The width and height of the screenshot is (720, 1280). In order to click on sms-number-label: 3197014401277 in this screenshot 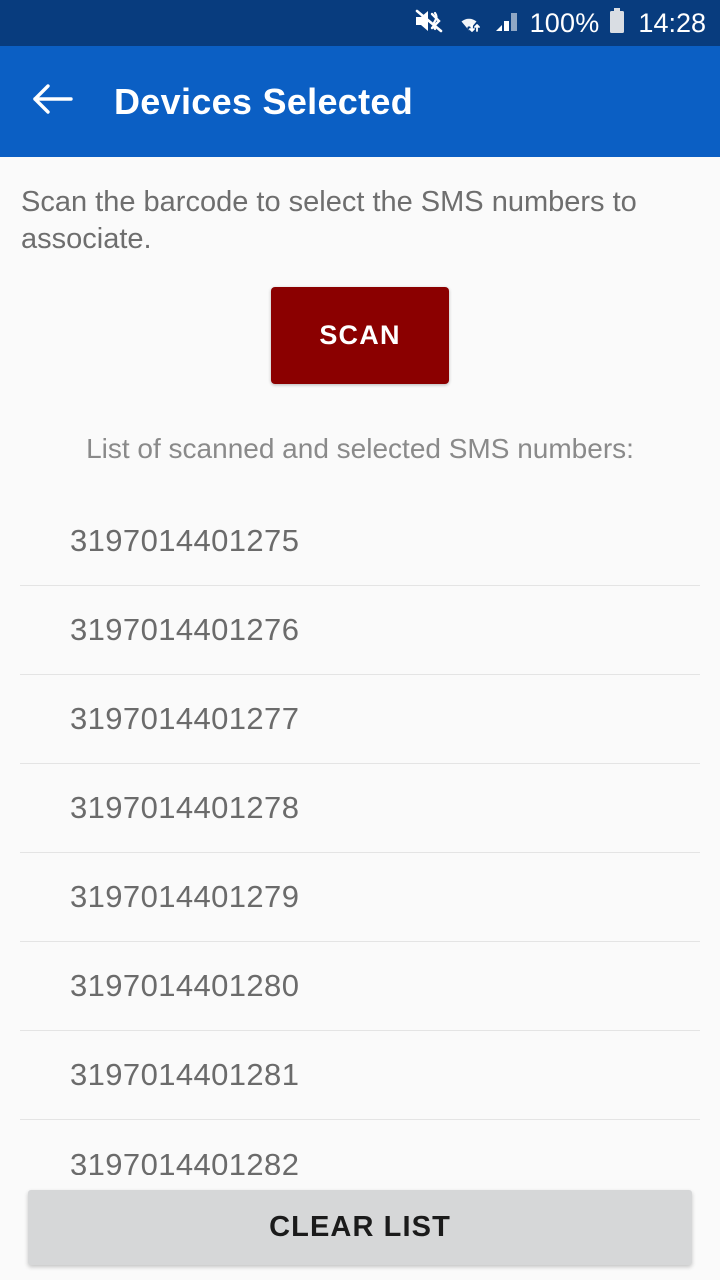, I will do `click(185, 719)`.